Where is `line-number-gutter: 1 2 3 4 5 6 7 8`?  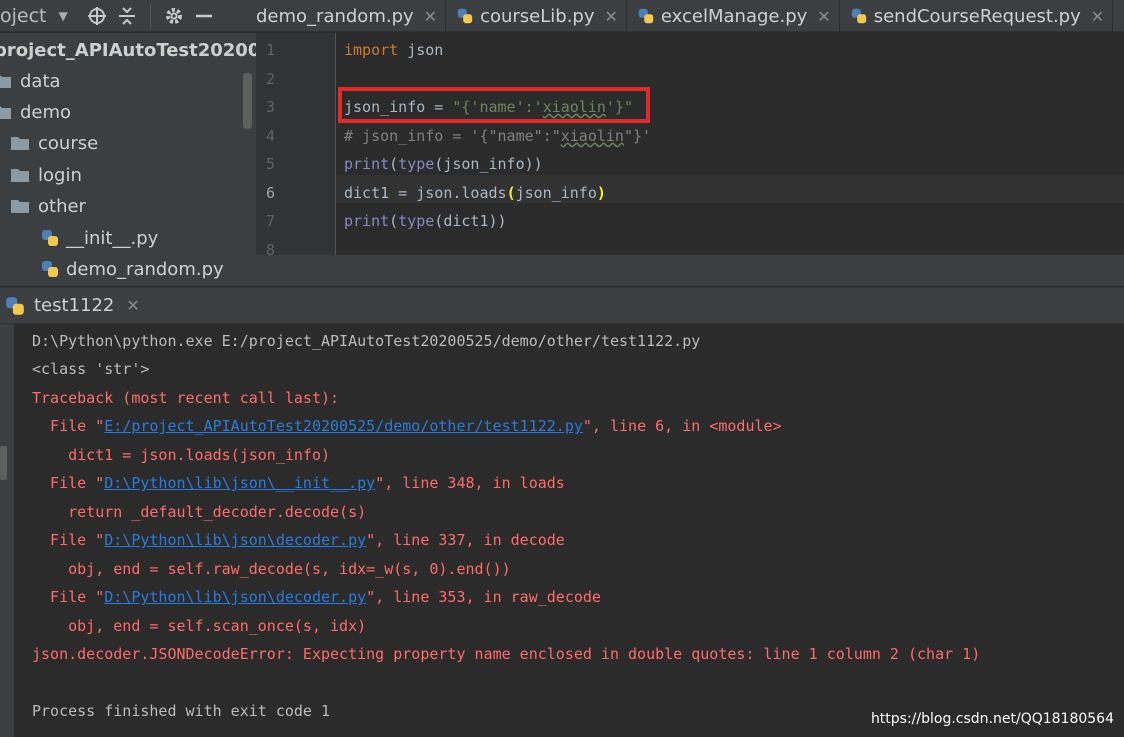
line-number-gutter: 1 2 3 4 5 6 7 8 is located at coordinates (296, 146).